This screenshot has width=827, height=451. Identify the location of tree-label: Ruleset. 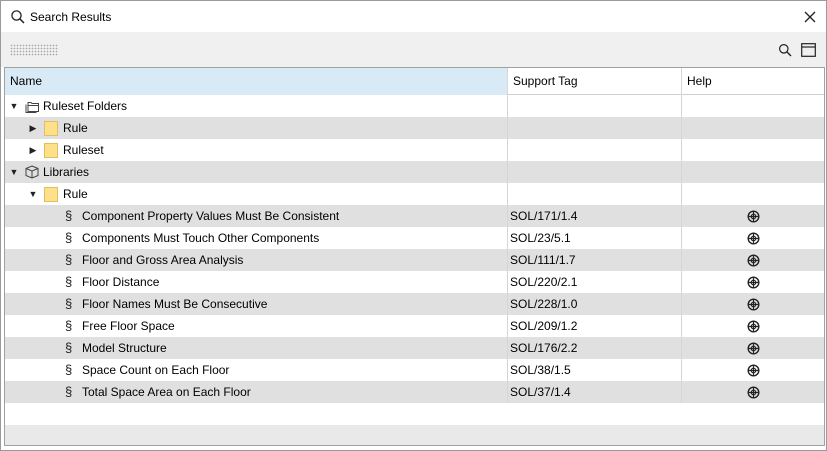
(83, 150).